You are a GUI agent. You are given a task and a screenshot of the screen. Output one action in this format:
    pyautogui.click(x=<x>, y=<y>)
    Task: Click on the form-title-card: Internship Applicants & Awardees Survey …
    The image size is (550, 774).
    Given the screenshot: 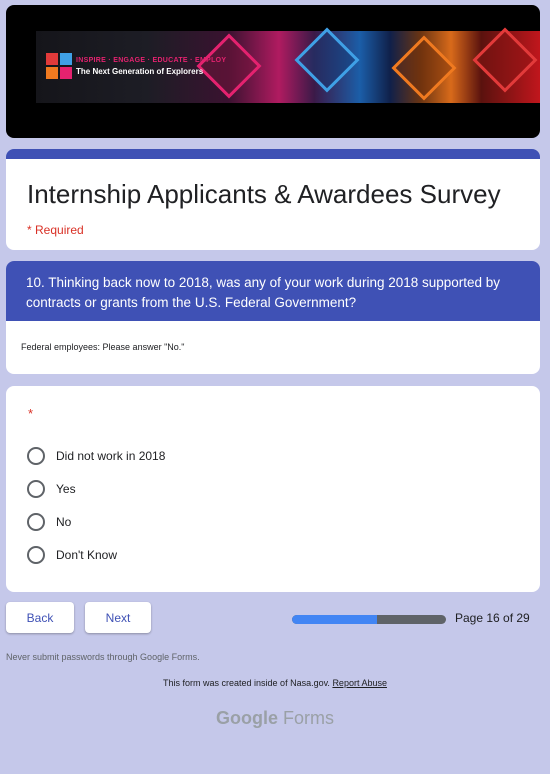 What is the action you would take?
    pyautogui.click(x=273, y=199)
    